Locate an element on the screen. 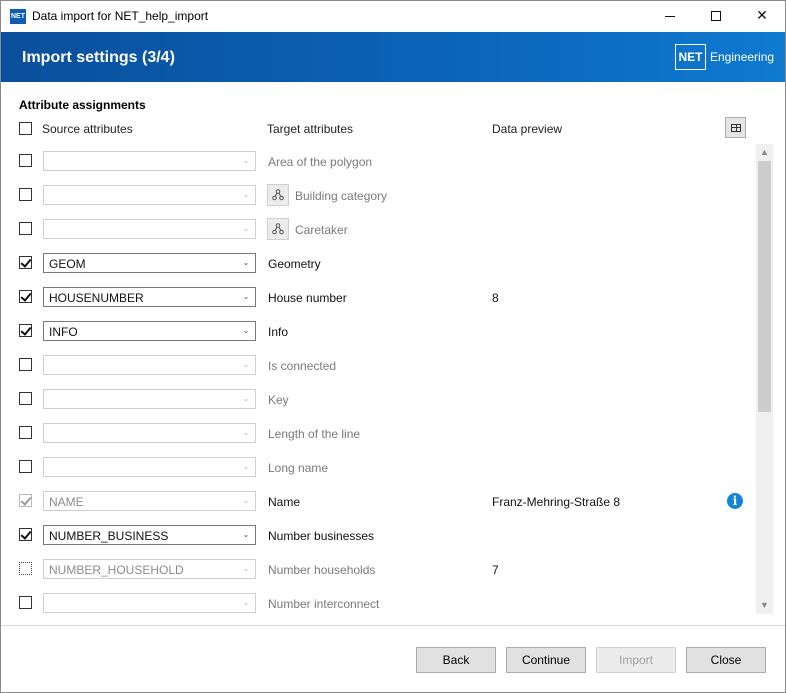  source-attribute-dropdown: INFO ⌄ is located at coordinates (149, 331).